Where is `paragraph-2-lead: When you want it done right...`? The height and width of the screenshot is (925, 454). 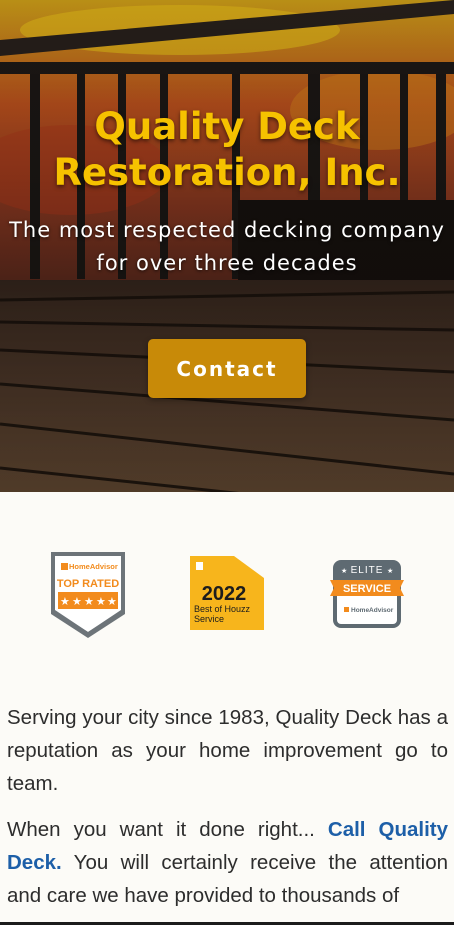 paragraph-2-lead: When you want it done right... is located at coordinates (167, 829).